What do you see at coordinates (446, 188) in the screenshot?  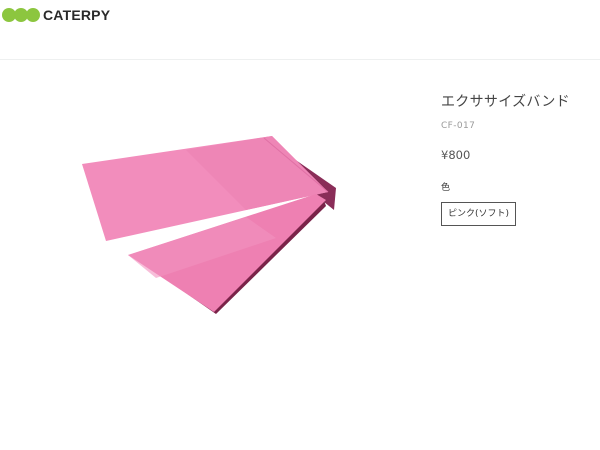 I see `color-option-label: 色` at bounding box center [446, 188].